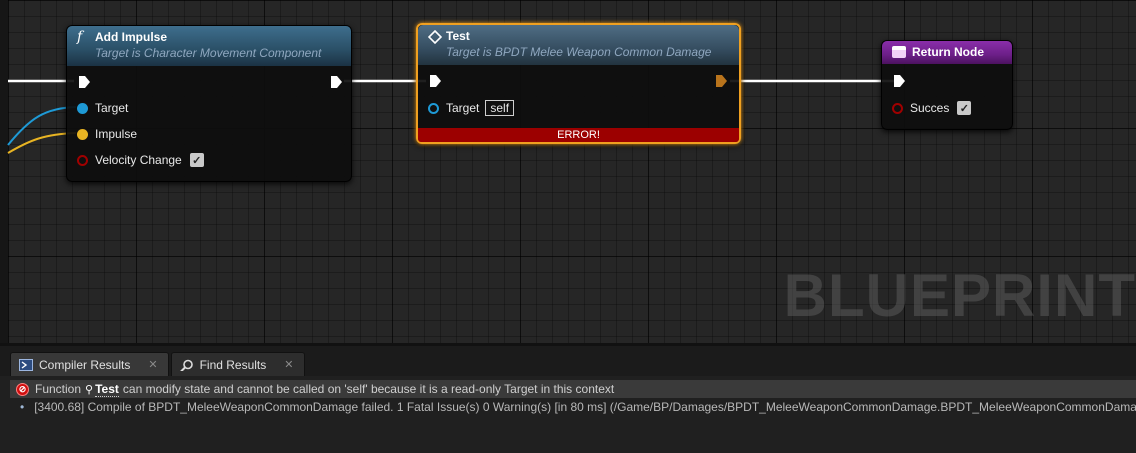 This screenshot has height=453, width=1136. I want to click on error-banner: ERROR!, so click(578, 135).